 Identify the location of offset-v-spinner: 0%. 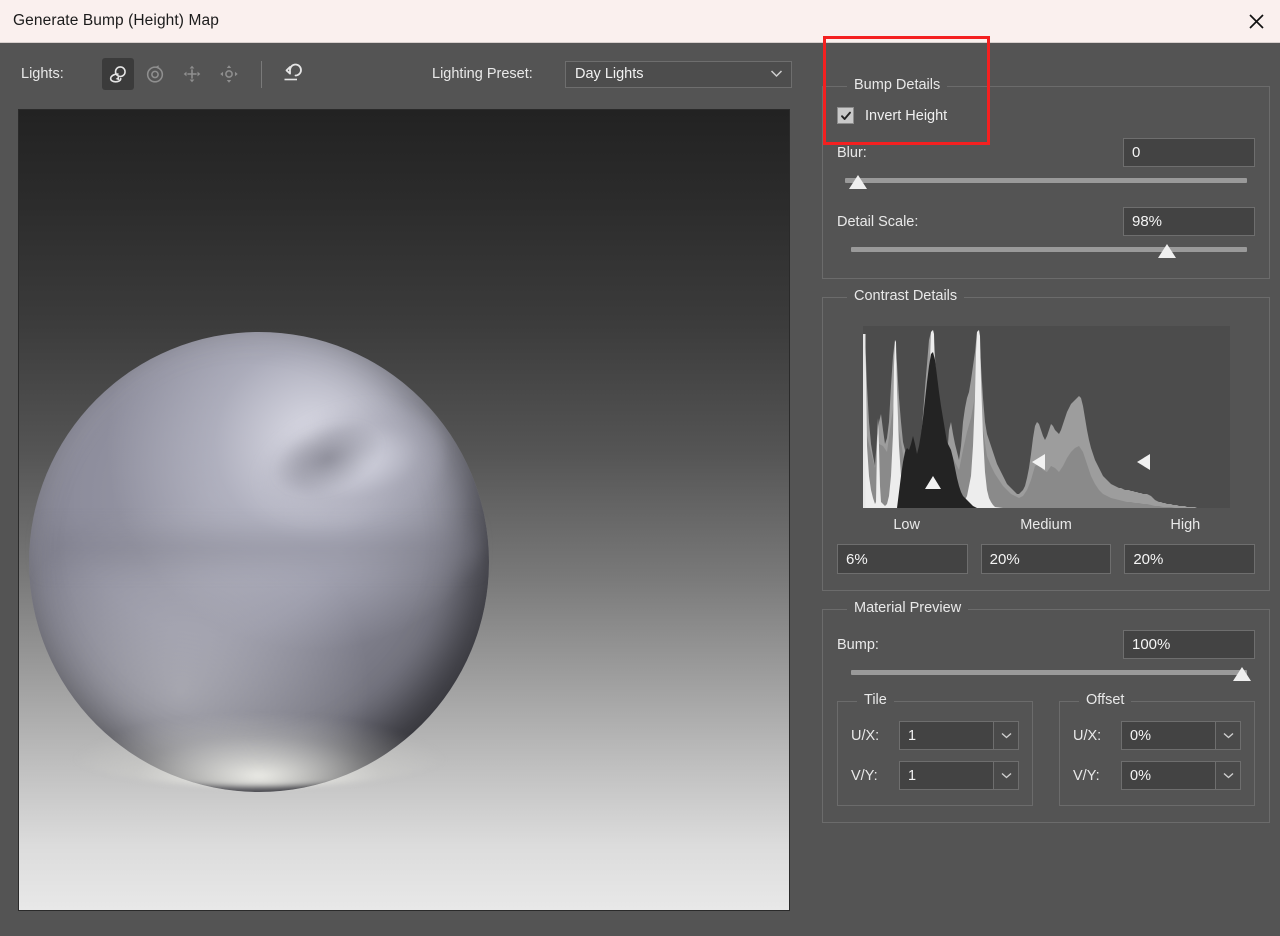
(1181, 775).